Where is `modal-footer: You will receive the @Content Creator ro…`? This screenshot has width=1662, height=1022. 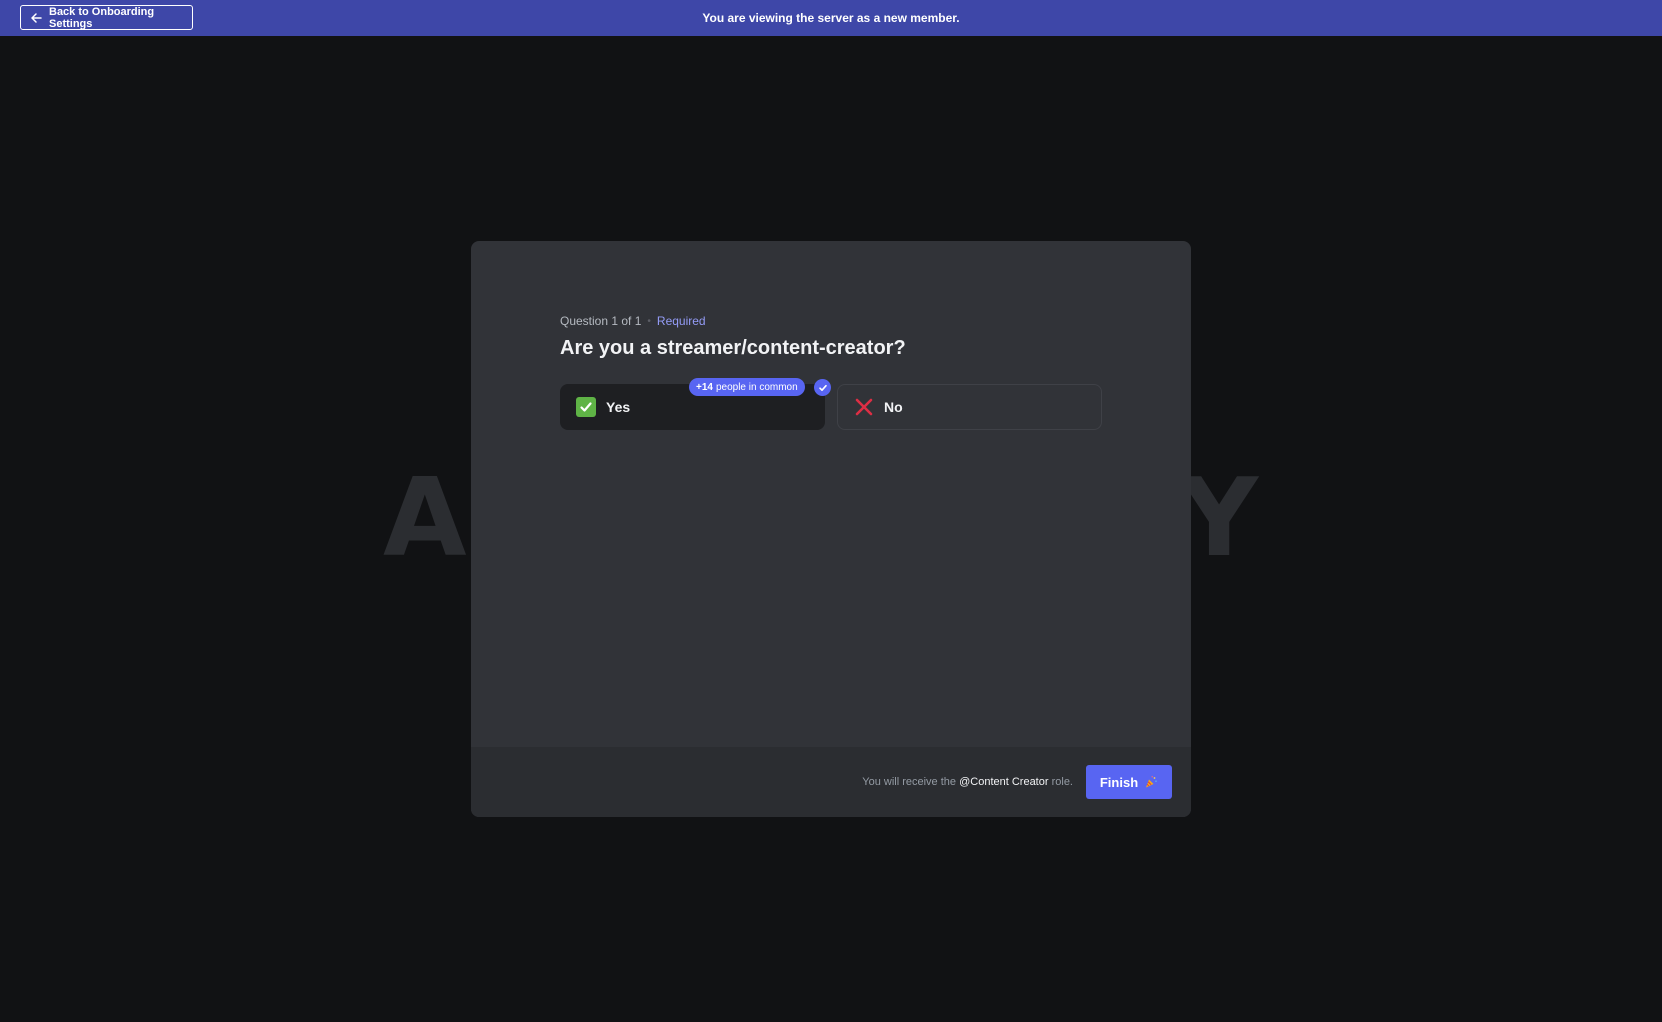 modal-footer: You will receive the @Content Creator ro… is located at coordinates (831, 782).